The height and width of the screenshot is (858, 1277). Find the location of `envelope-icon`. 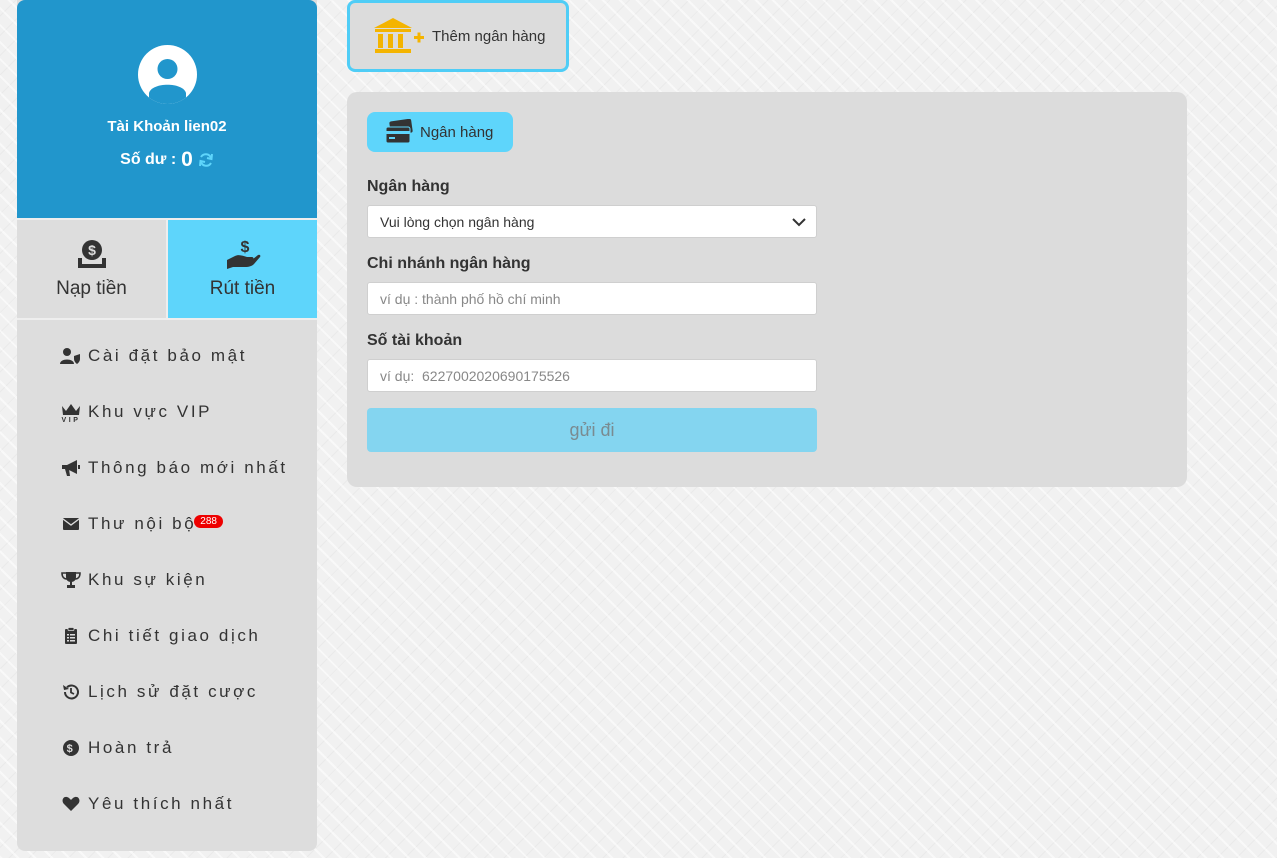

envelope-icon is located at coordinates (71, 524).